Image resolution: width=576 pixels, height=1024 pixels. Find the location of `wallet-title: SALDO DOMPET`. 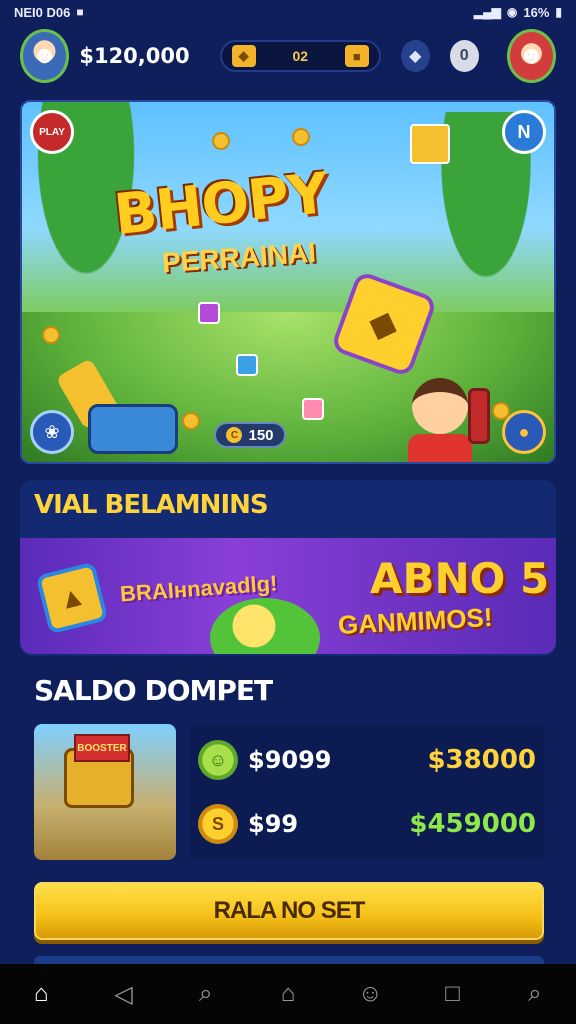

wallet-title: SALDO DOMPET is located at coordinates (153, 690).